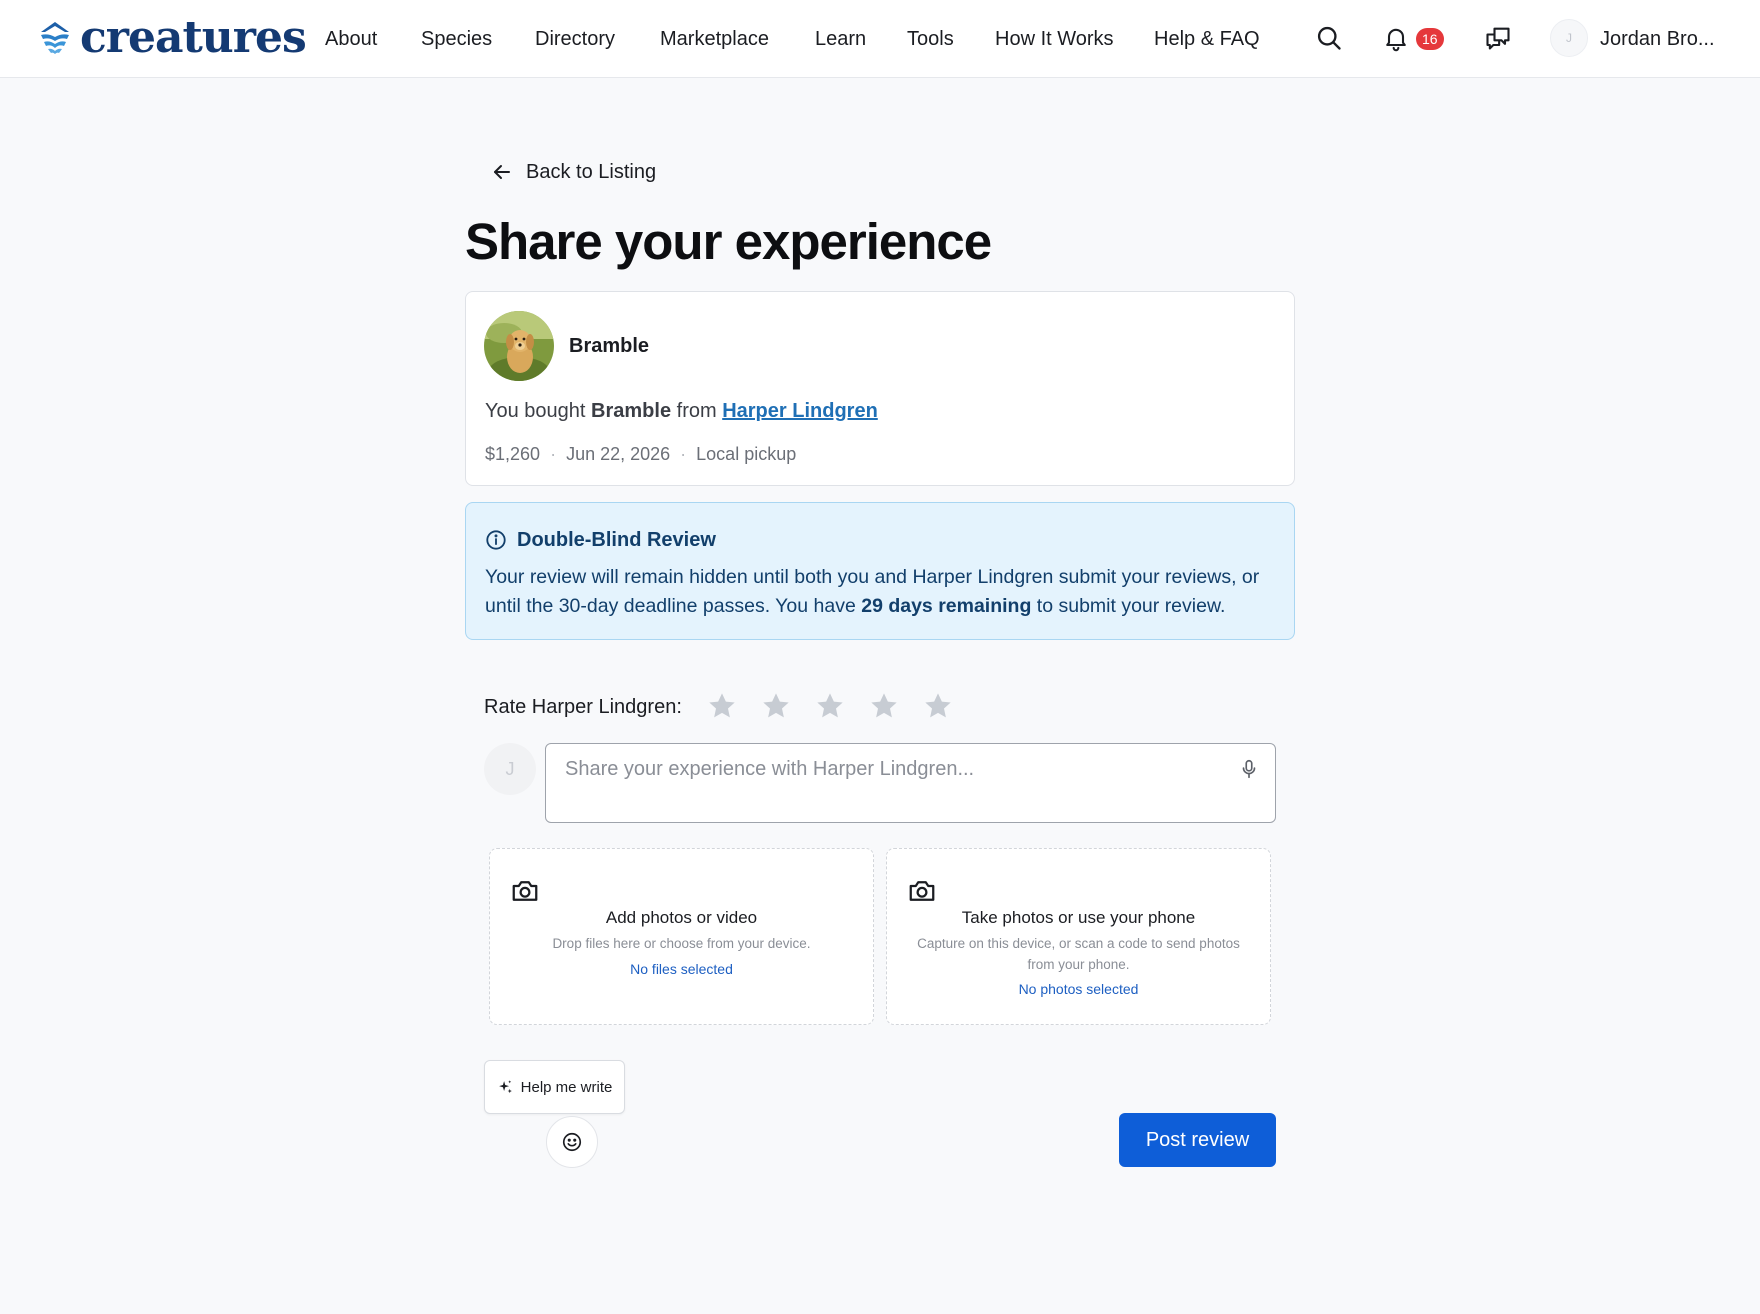 The image size is (1760, 1314). What do you see at coordinates (776, 706) in the screenshot?
I see `star-2-icon` at bounding box center [776, 706].